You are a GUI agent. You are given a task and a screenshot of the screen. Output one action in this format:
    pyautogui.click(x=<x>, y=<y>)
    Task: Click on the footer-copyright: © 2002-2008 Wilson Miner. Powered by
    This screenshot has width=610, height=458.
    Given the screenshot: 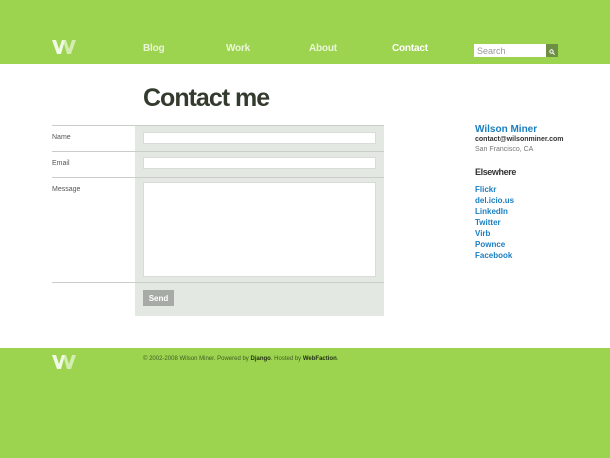 What is the action you would take?
    pyautogui.click(x=196, y=359)
    